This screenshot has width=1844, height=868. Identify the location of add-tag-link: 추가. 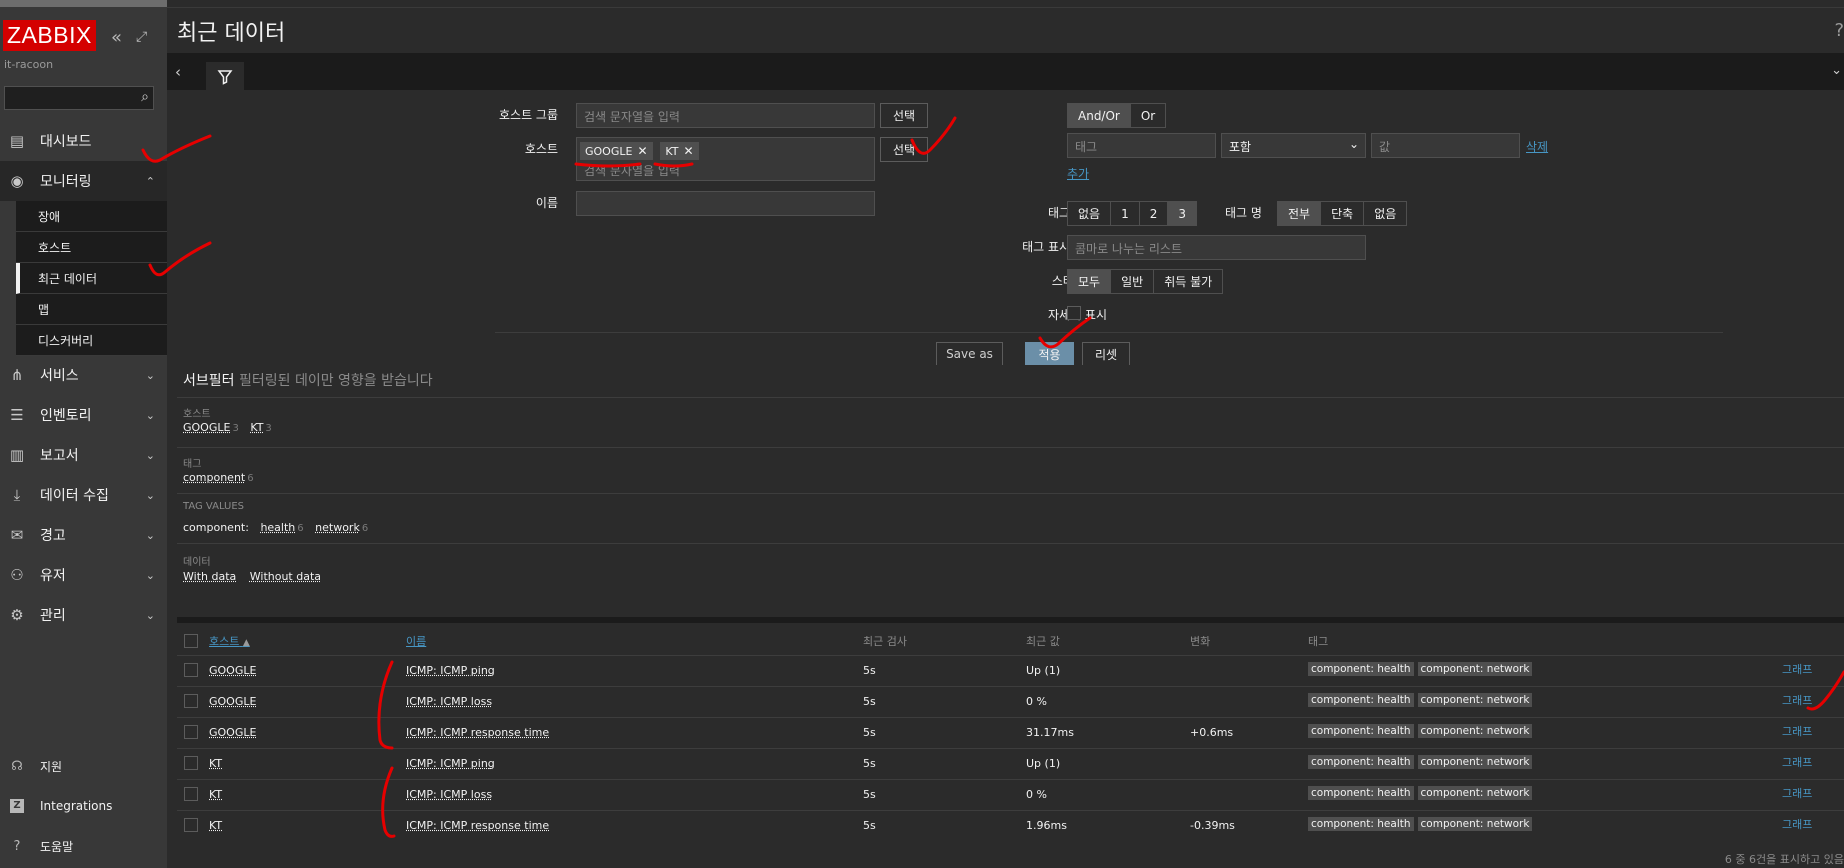
(1078, 173).